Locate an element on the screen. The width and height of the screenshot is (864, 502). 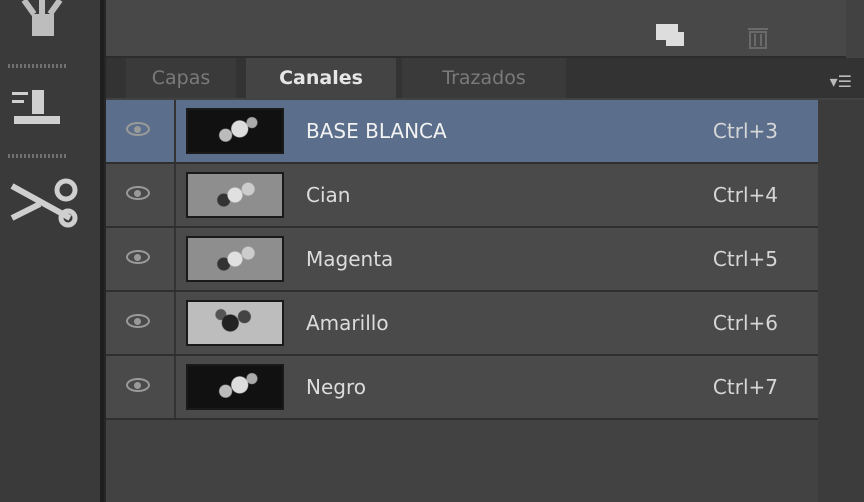
scrollbar-track is located at coordinates (841, 301).